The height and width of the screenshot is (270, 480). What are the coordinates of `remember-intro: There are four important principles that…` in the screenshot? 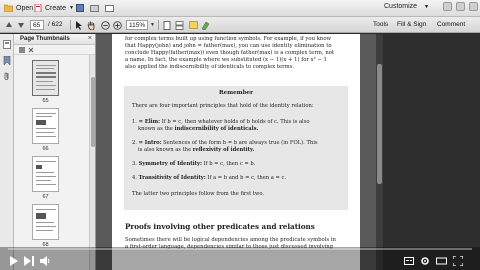 It's located at (223, 106).